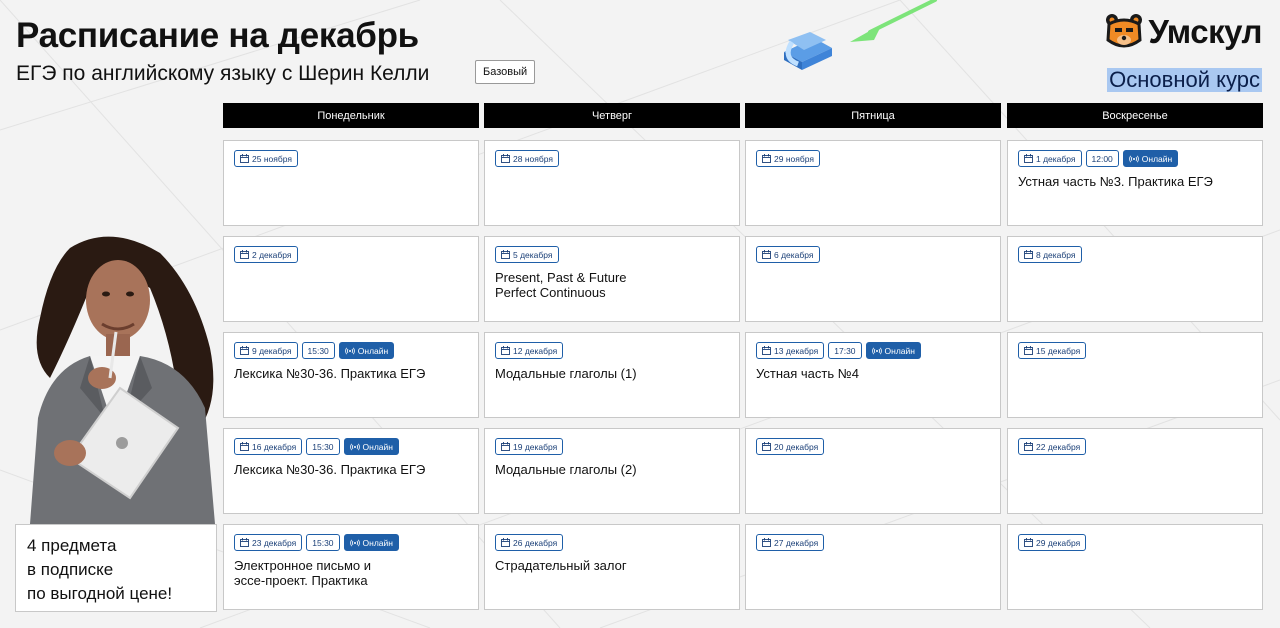 The image size is (1280, 628). What do you see at coordinates (796, 446) in the screenshot?
I see `date-chip-label: 20 декабря` at bounding box center [796, 446].